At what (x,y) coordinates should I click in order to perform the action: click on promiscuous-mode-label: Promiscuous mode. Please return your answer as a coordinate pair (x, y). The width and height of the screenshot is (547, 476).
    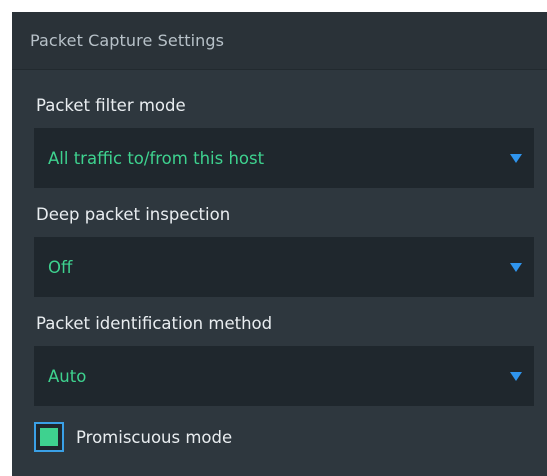
    Looking at the image, I should click on (154, 437).